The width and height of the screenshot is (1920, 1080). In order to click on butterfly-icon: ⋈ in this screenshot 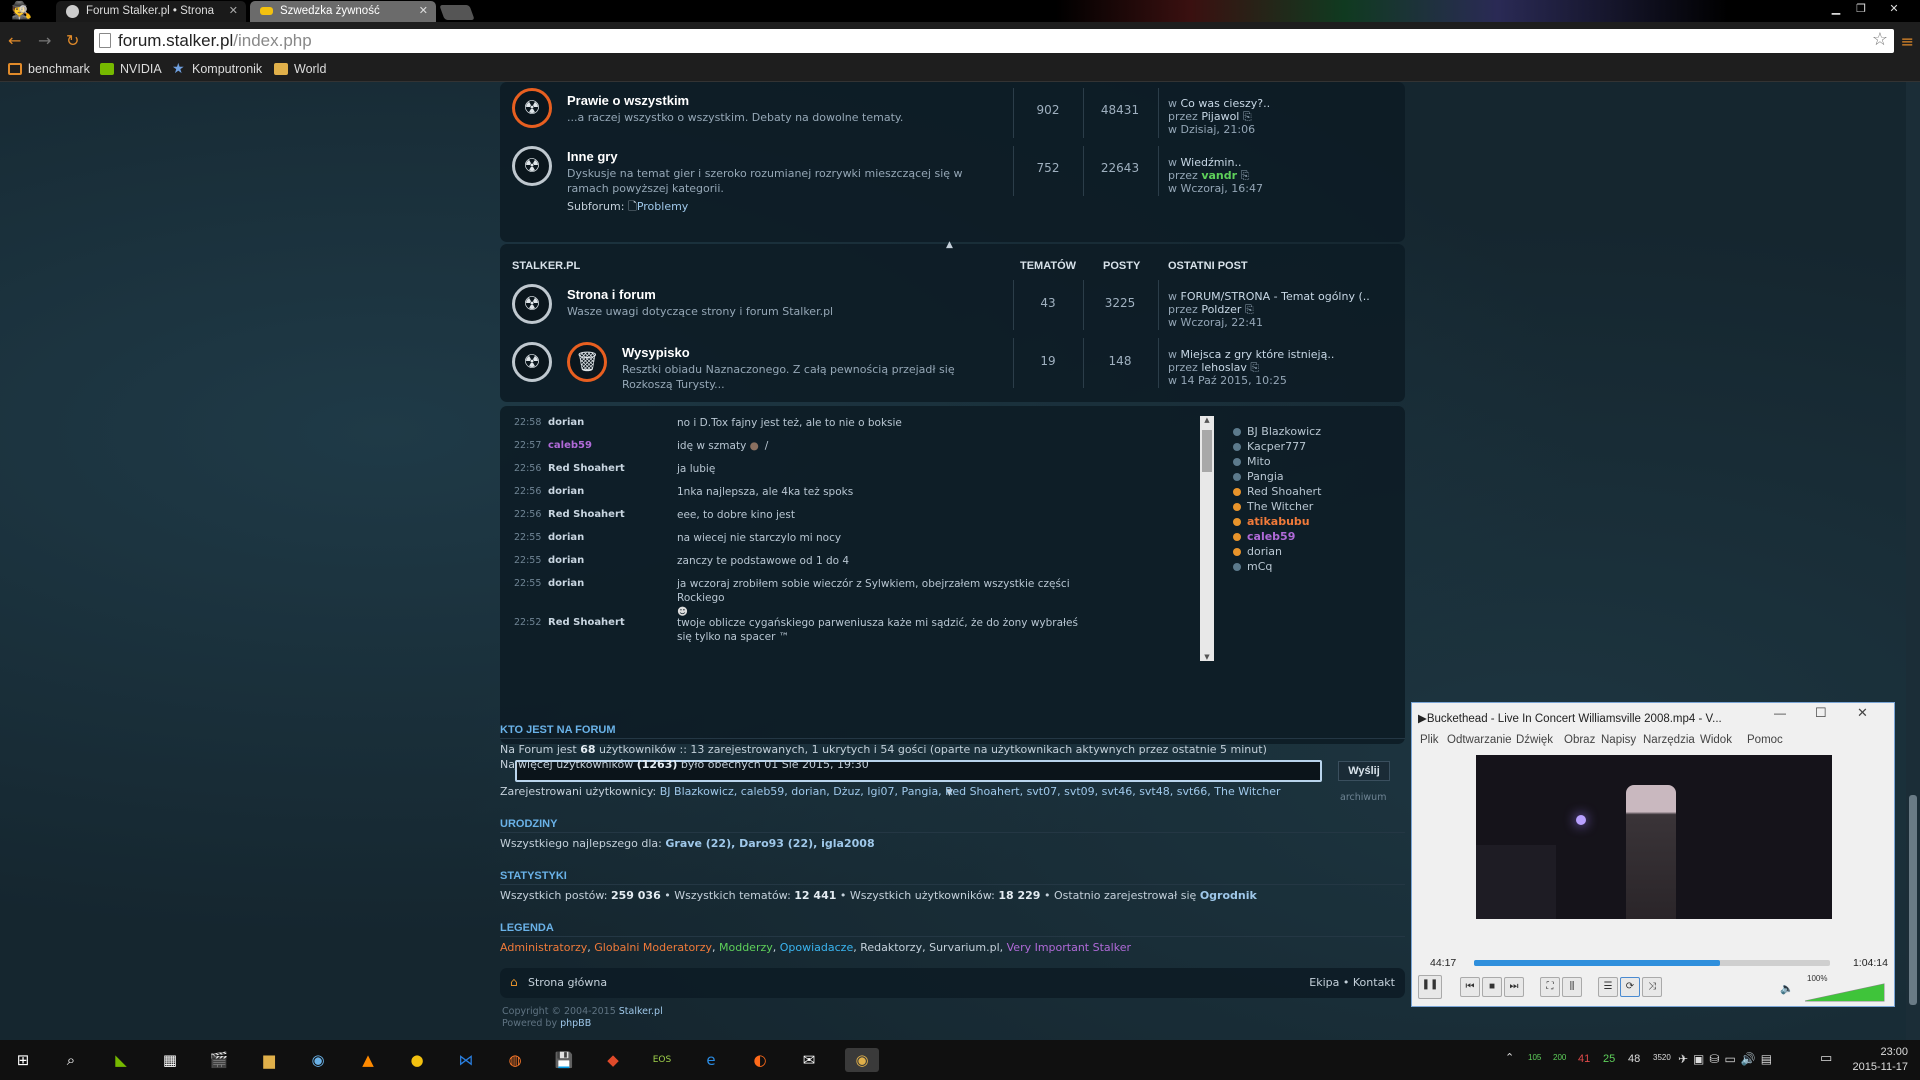, I will do `click(466, 1060)`.